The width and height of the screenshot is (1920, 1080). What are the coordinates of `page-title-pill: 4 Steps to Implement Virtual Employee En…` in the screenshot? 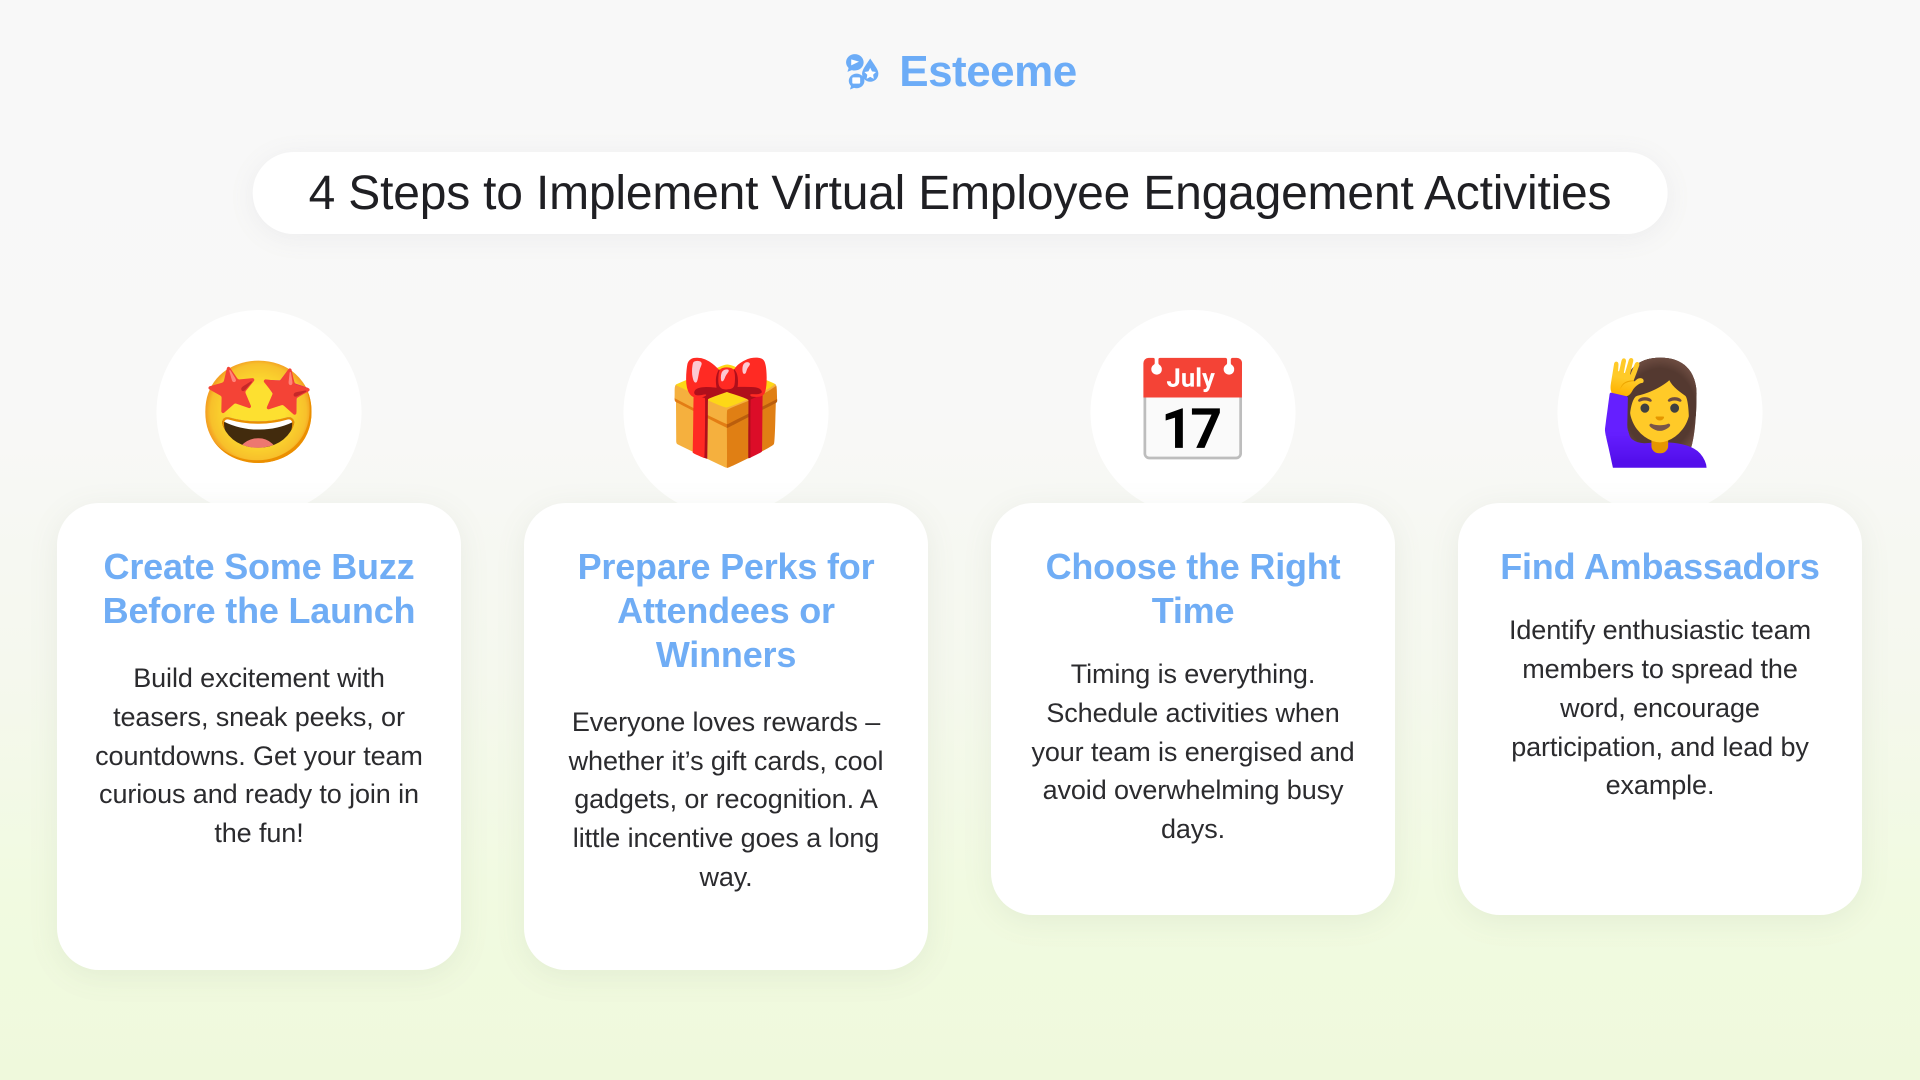 It's located at (960, 193).